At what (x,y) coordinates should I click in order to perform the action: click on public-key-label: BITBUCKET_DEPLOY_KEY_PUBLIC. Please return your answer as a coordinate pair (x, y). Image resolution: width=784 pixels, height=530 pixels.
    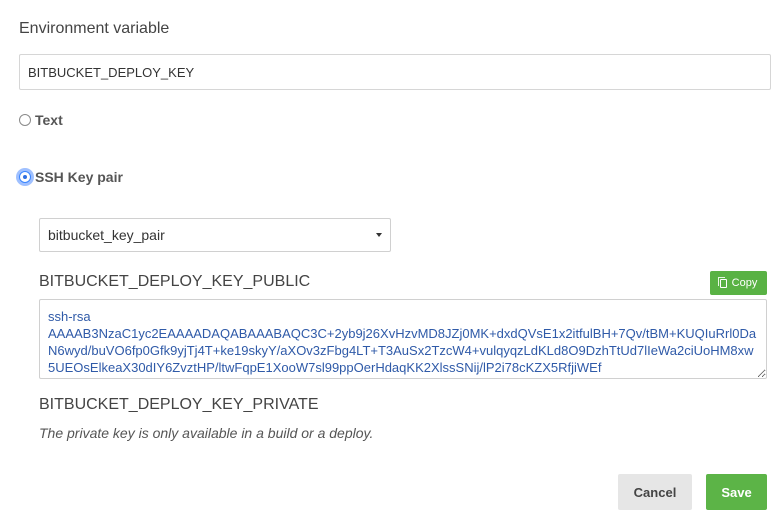
    Looking at the image, I should click on (175, 281).